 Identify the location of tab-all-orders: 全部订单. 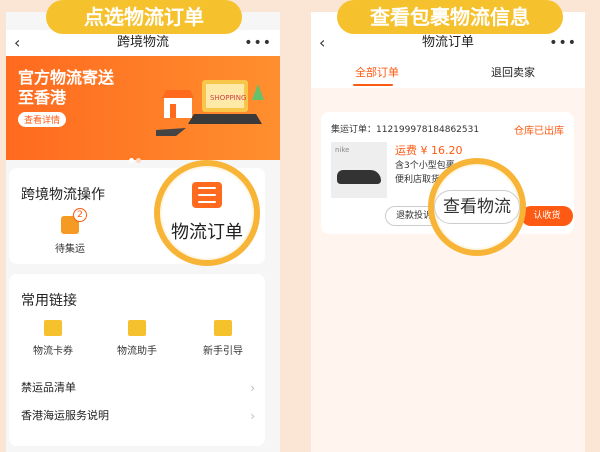
(377, 72).